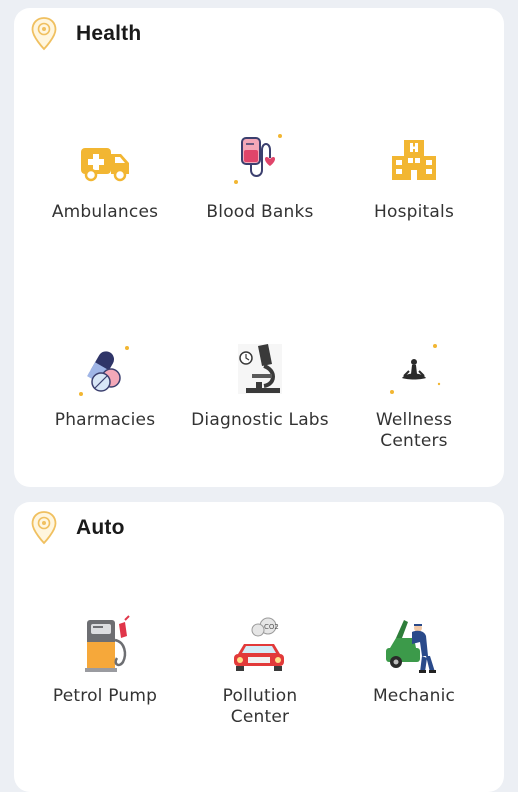 This screenshot has width=518, height=792. I want to click on health-section-header: Health, so click(85, 34).